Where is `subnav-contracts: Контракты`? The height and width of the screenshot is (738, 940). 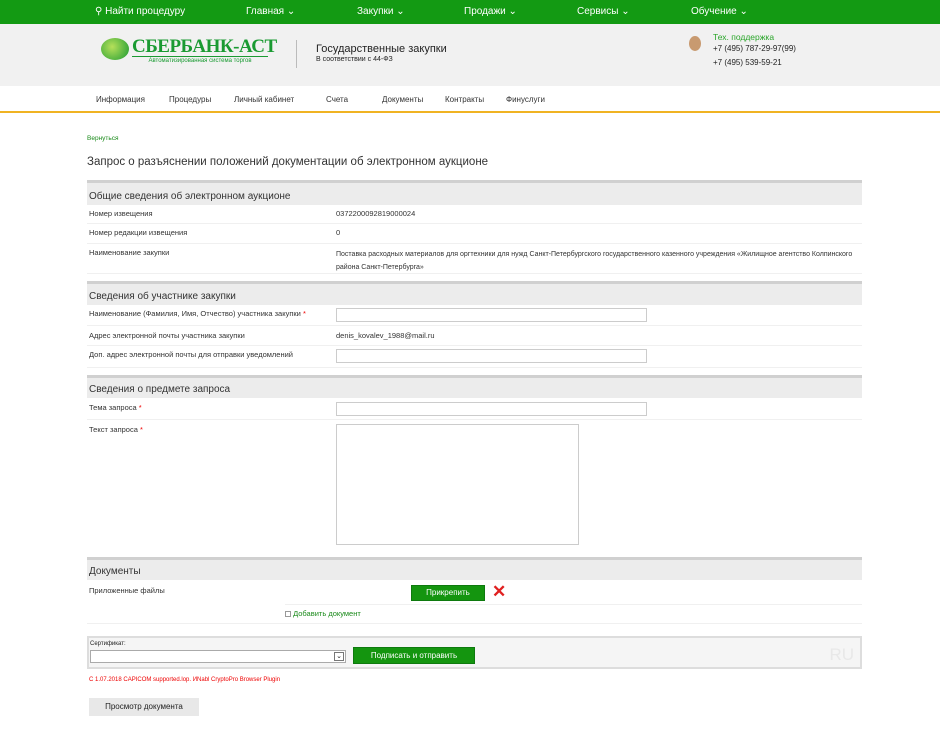
subnav-contracts: Контракты is located at coordinates (464, 99).